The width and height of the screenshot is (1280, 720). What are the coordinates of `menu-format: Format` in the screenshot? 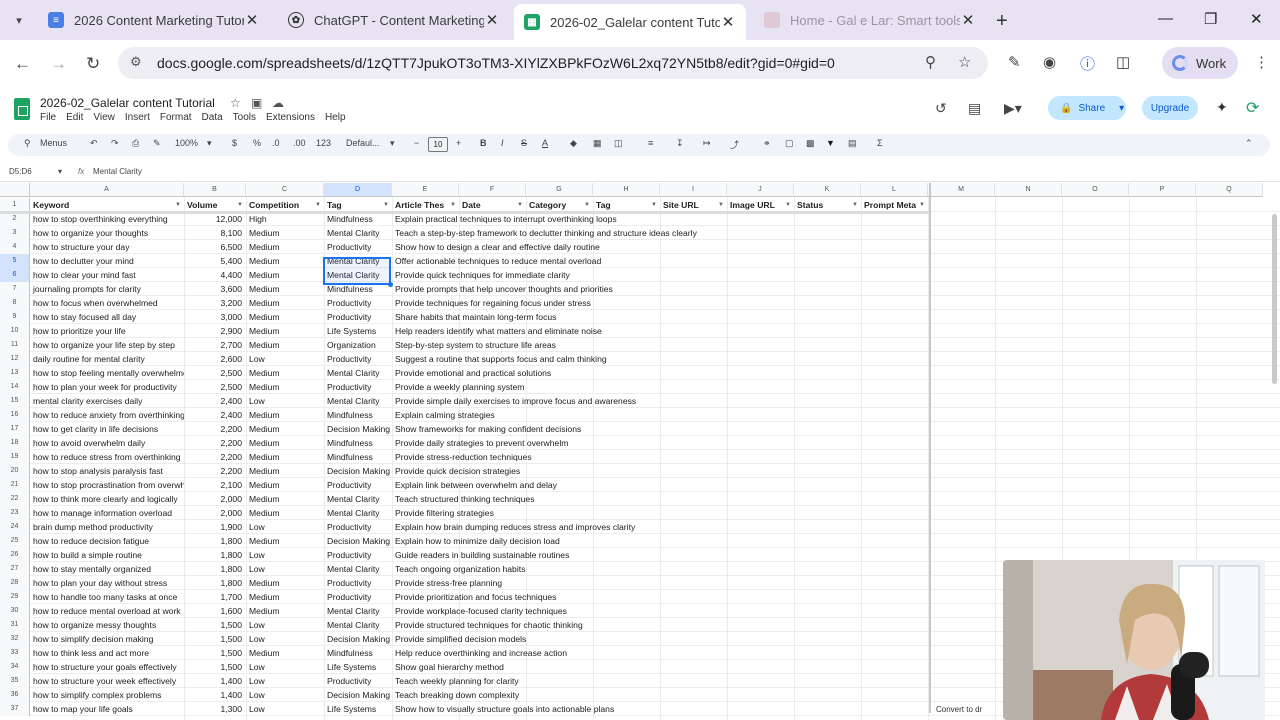 It's located at (176, 117).